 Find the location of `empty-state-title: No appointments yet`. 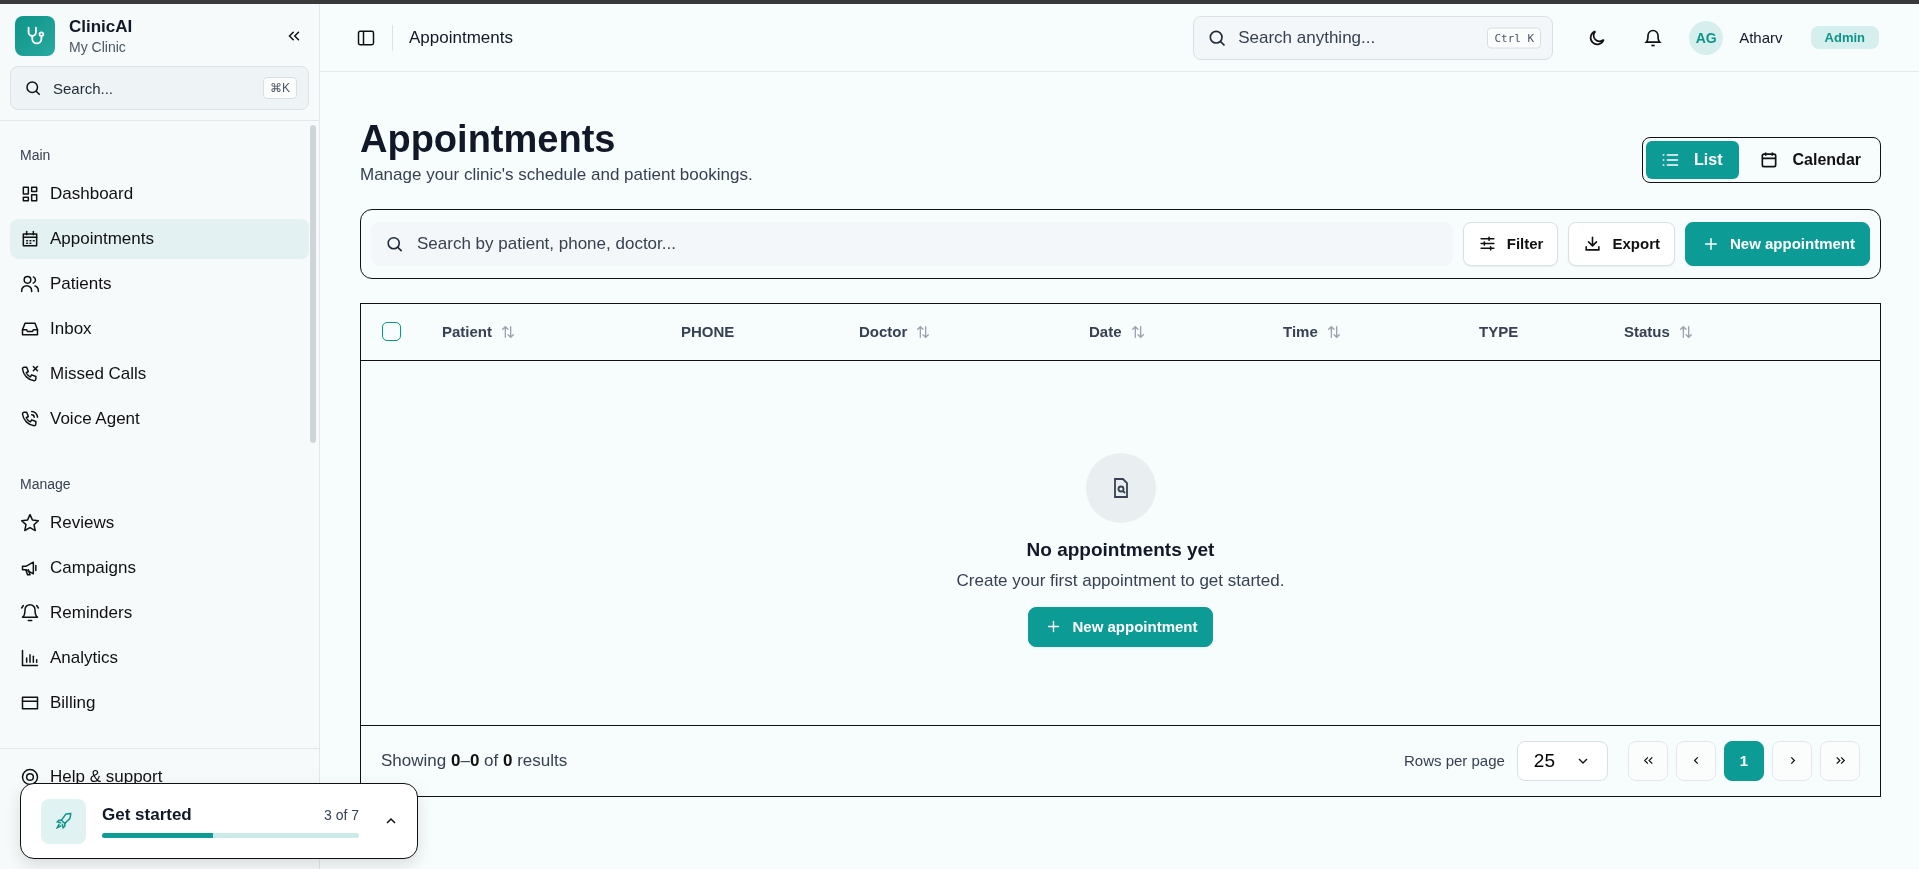

empty-state-title: No appointments yet is located at coordinates (1120, 549).